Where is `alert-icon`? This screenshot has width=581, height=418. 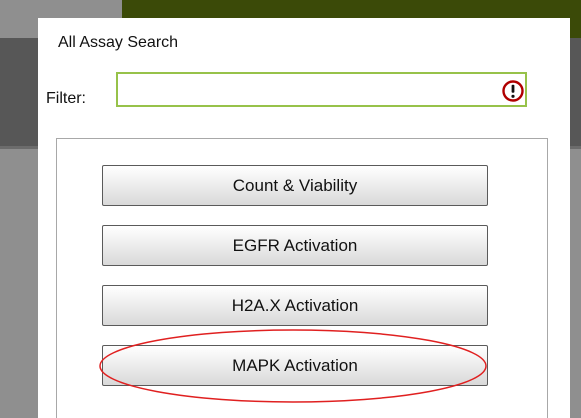
alert-icon is located at coordinates (513, 91).